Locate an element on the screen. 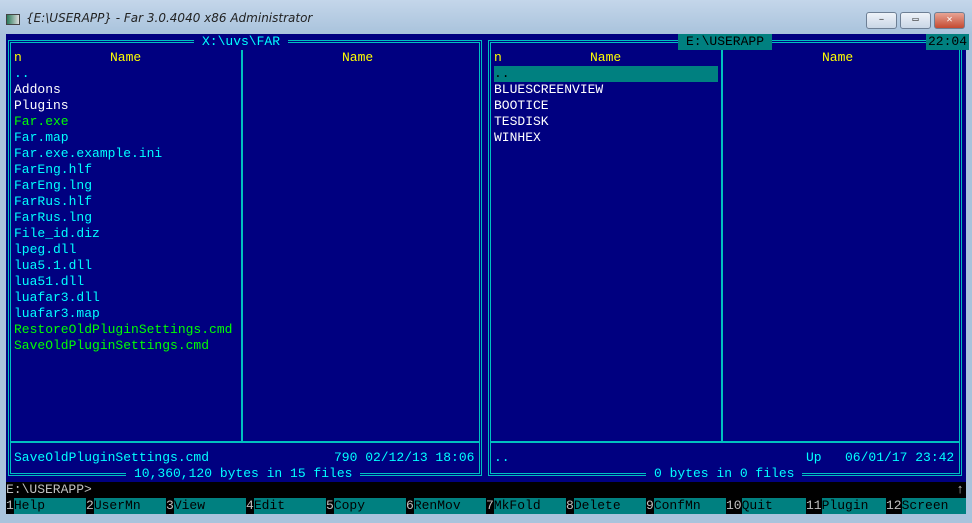 This screenshot has width=972, height=523. right-panel-summary: 0 bytes in 0 files is located at coordinates (724, 474).